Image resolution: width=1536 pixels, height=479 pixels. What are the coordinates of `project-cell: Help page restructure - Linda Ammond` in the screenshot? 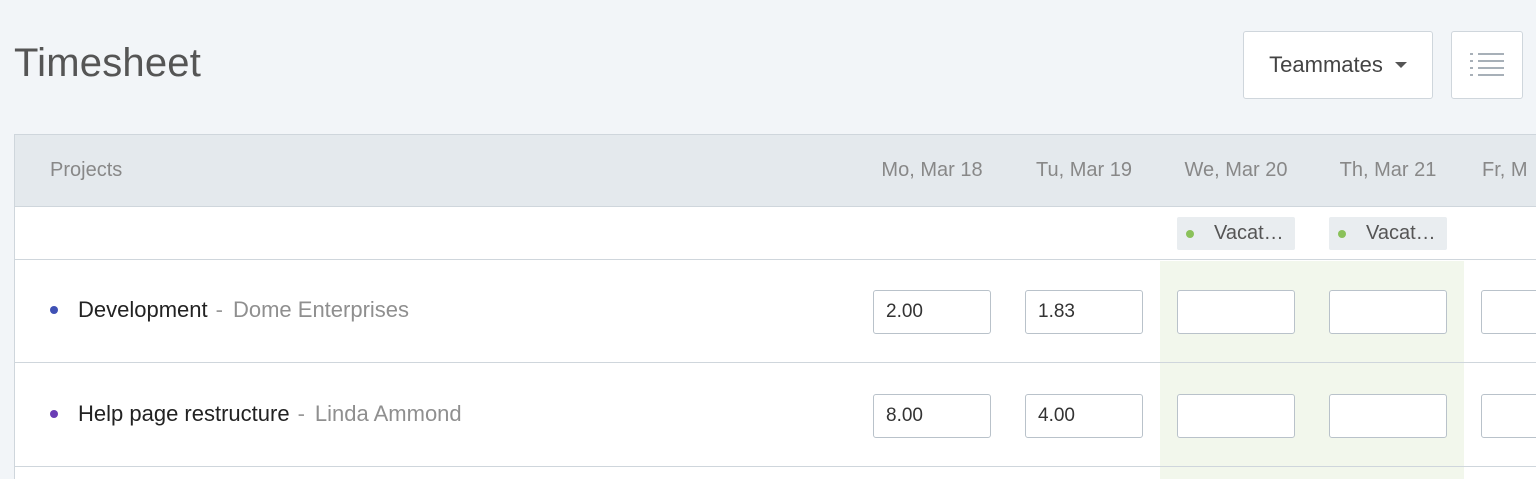 It's located at (256, 414).